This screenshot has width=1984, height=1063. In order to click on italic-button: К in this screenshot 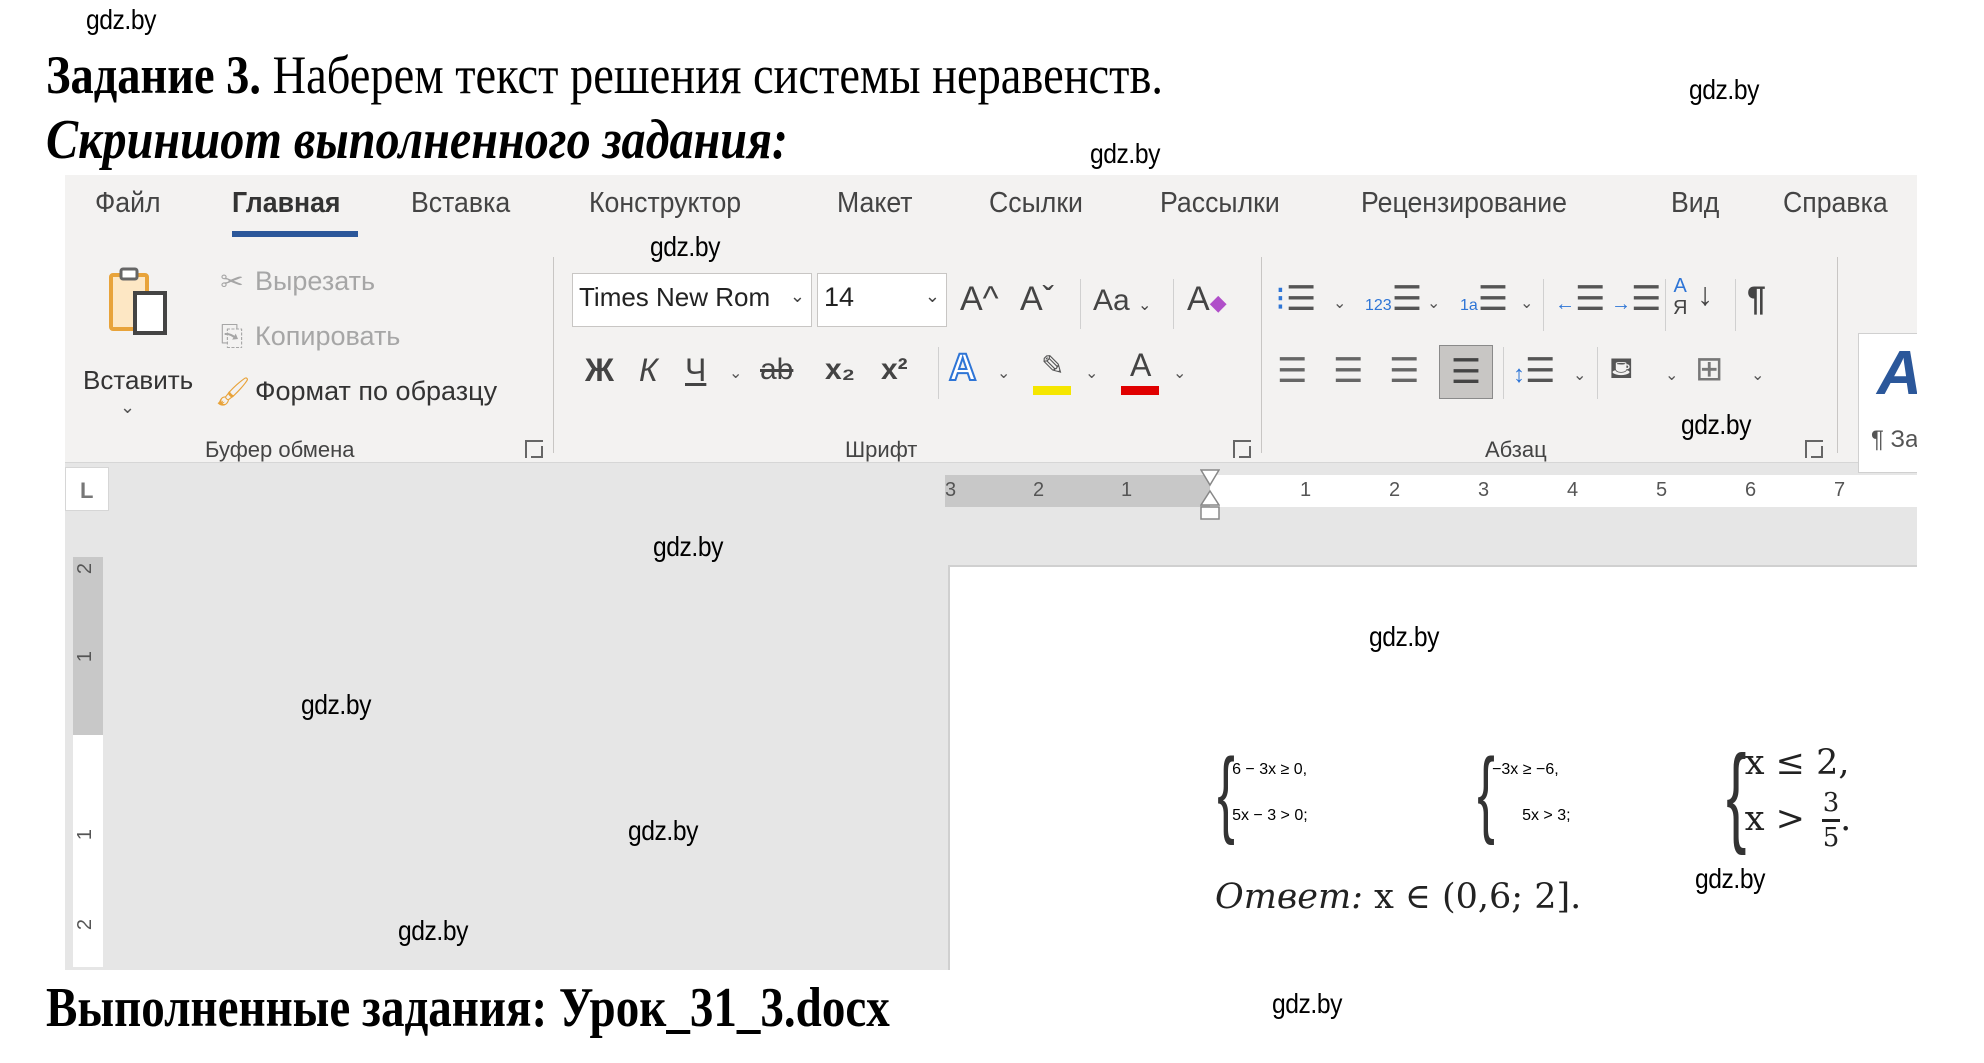, I will do `click(648, 370)`.